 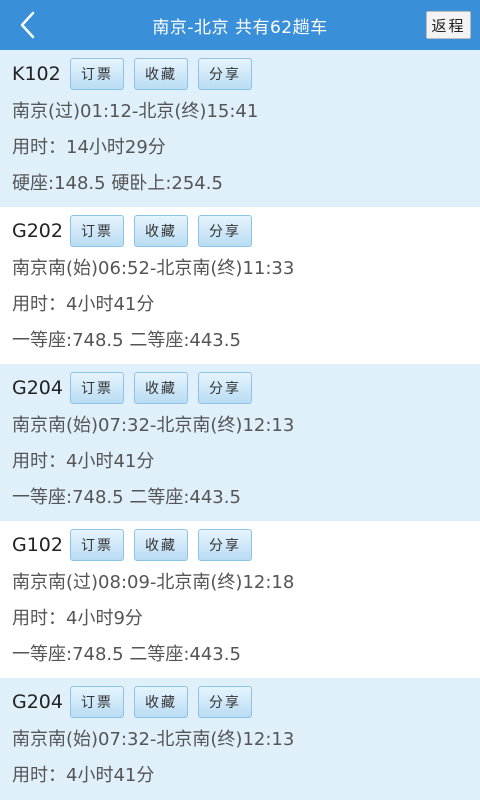 What do you see at coordinates (37, 231) in the screenshot?
I see `train-number: G202` at bounding box center [37, 231].